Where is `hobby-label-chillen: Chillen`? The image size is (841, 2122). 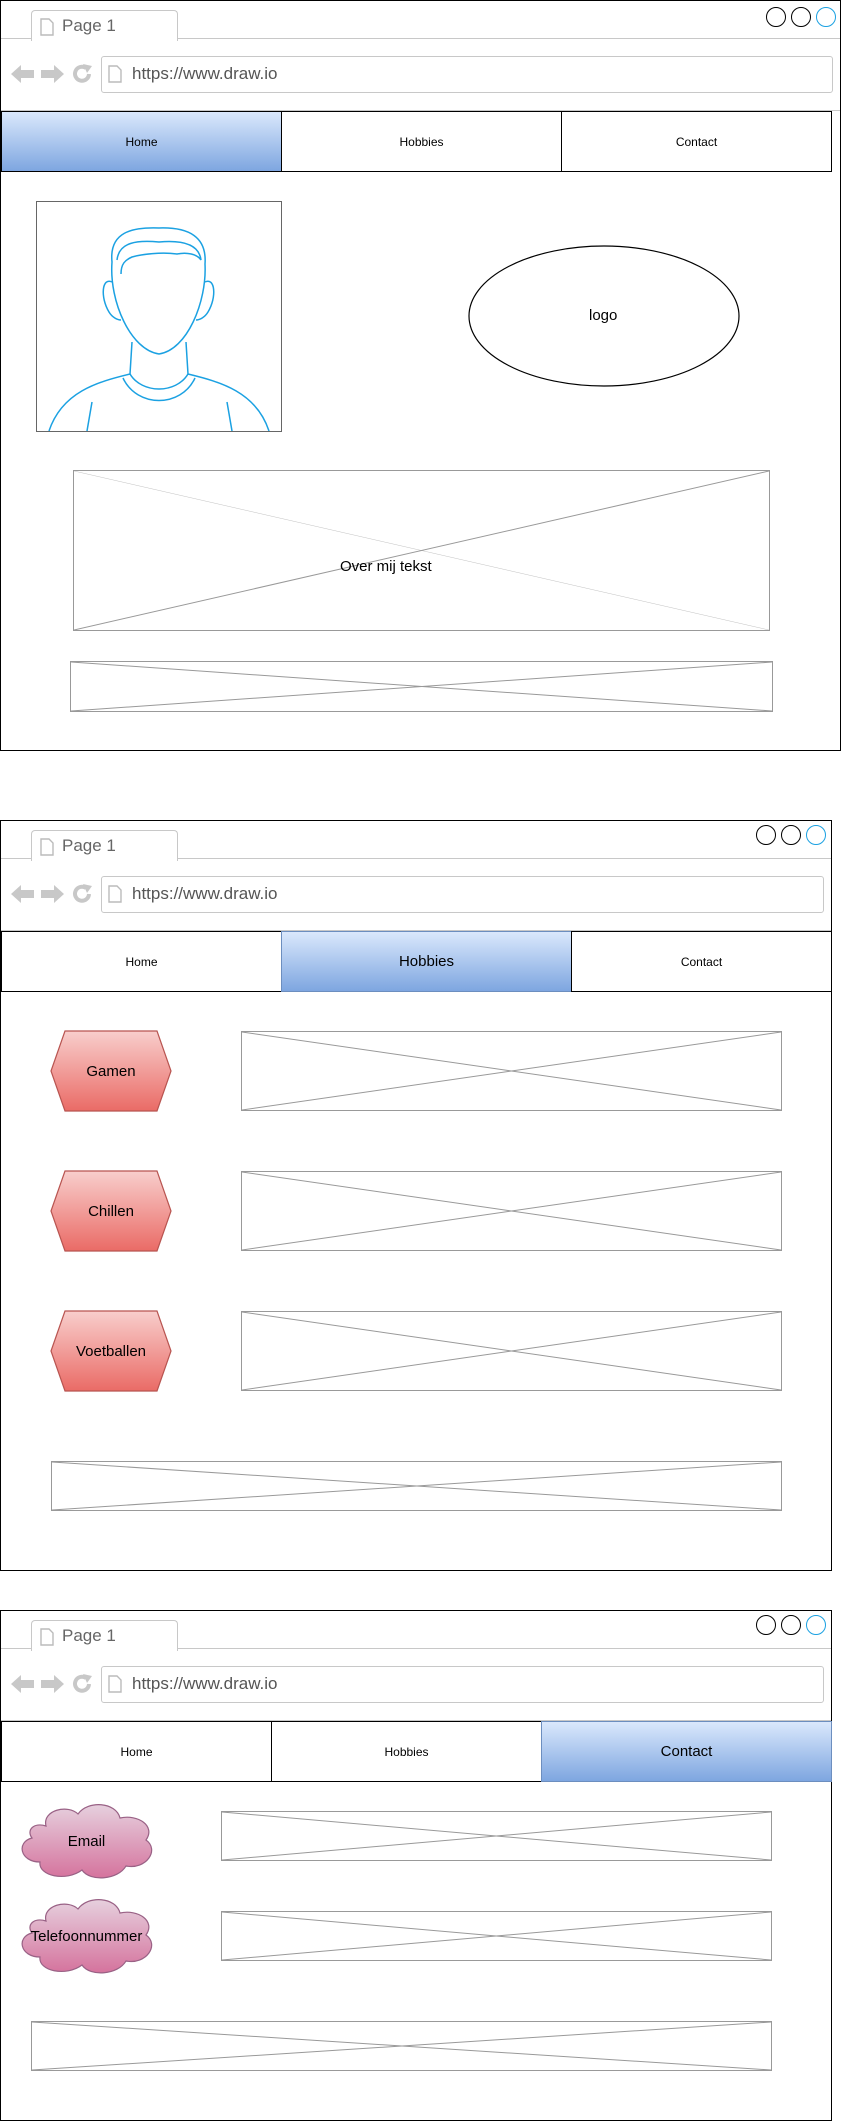
hobby-label-chillen: Chillen is located at coordinates (111, 1211).